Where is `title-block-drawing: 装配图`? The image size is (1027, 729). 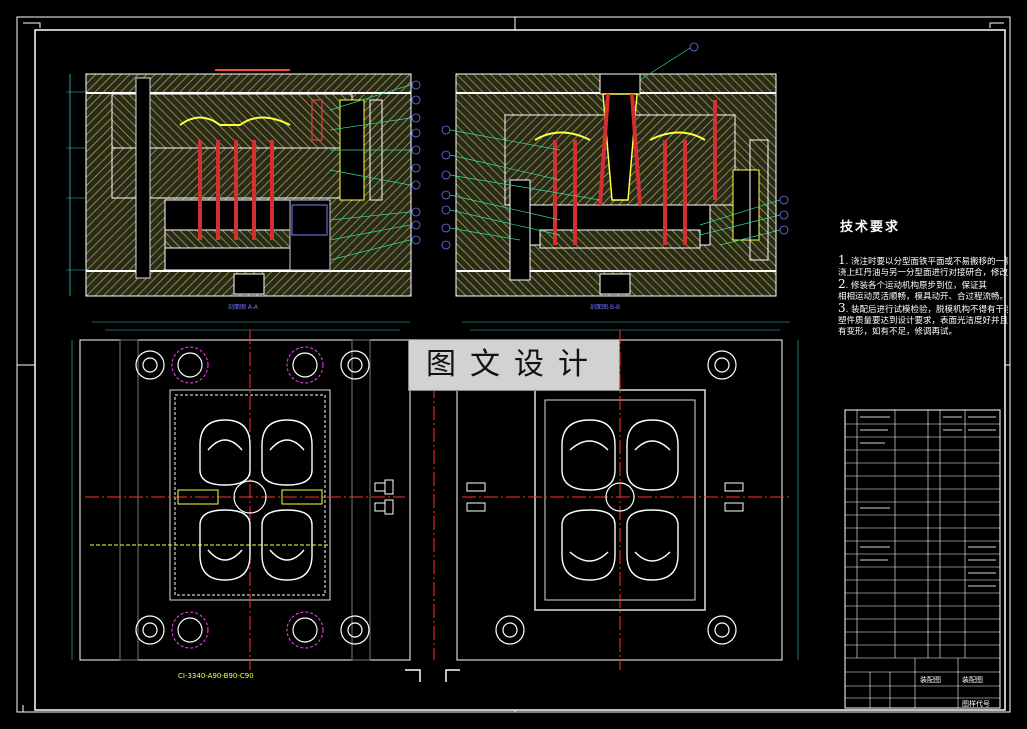 title-block-drawing: 装配图 is located at coordinates (972, 680).